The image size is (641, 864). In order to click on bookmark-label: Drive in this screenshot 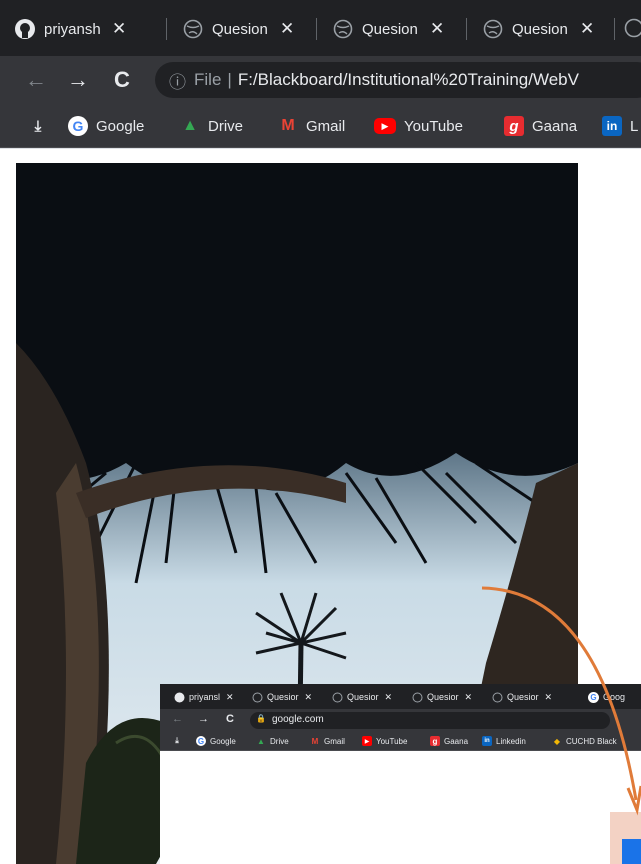, I will do `click(226, 126)`.